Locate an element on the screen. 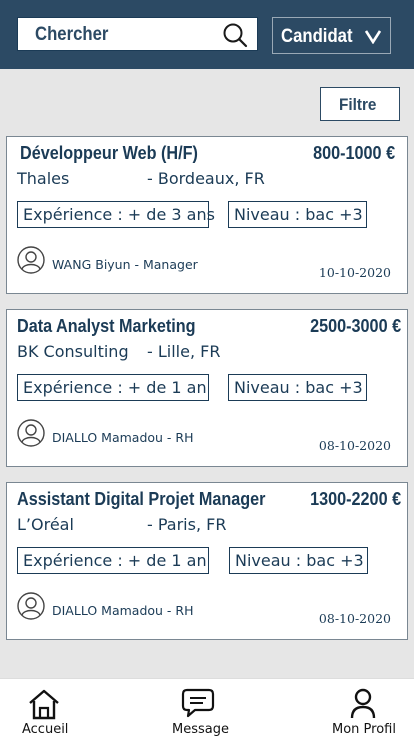 Image resolution: width=414 pixels, height=736 pixels. nav-message: Message is located at coordinates (200, 707).